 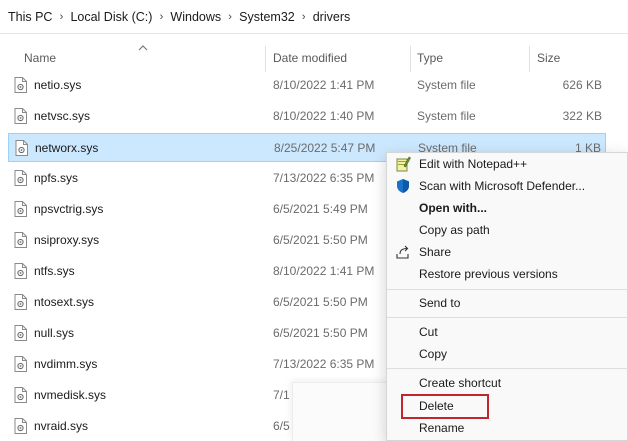 I want to click on file-name: null.sys, so click(x=54, y=333).